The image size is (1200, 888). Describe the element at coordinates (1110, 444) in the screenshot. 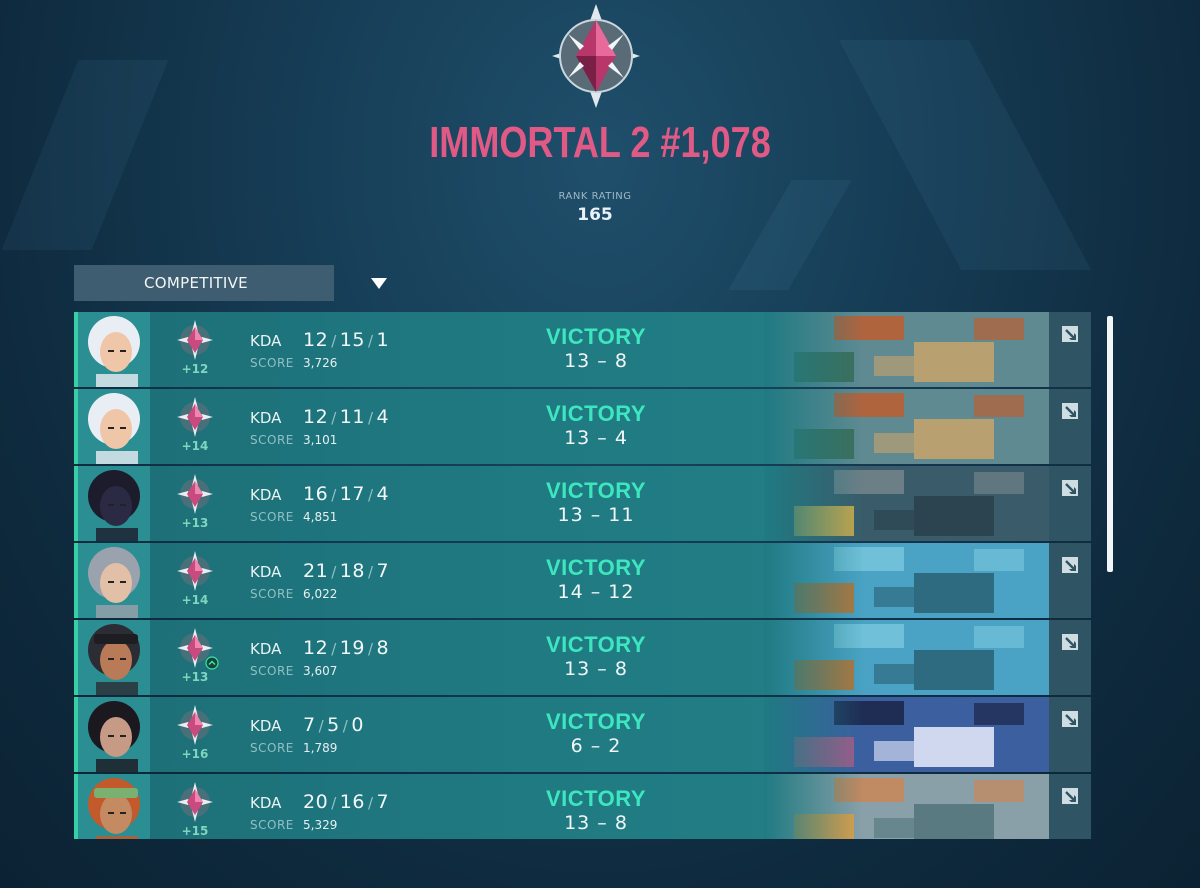

I see `scrollbar-thumb` at that location.